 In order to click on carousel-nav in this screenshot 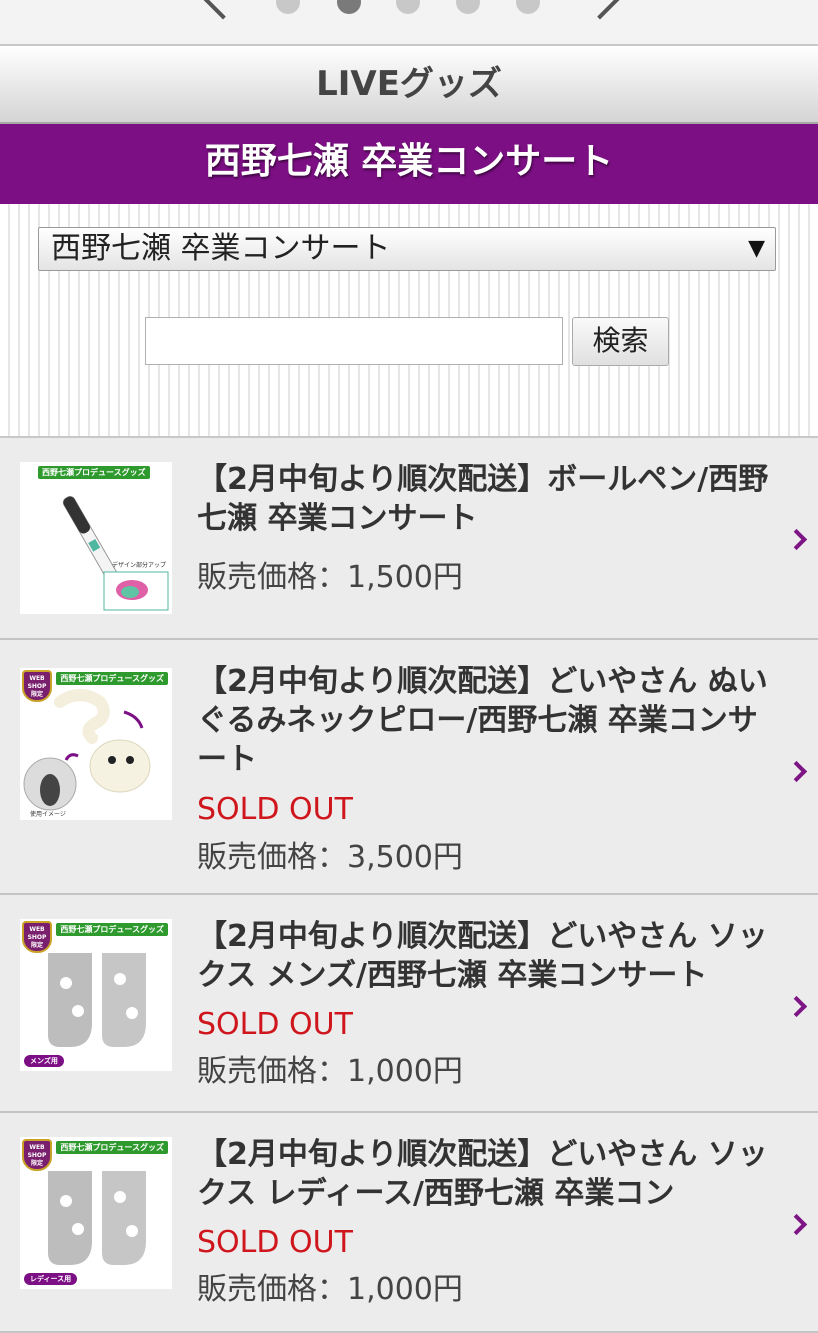, I will do `click(409, 23)`.